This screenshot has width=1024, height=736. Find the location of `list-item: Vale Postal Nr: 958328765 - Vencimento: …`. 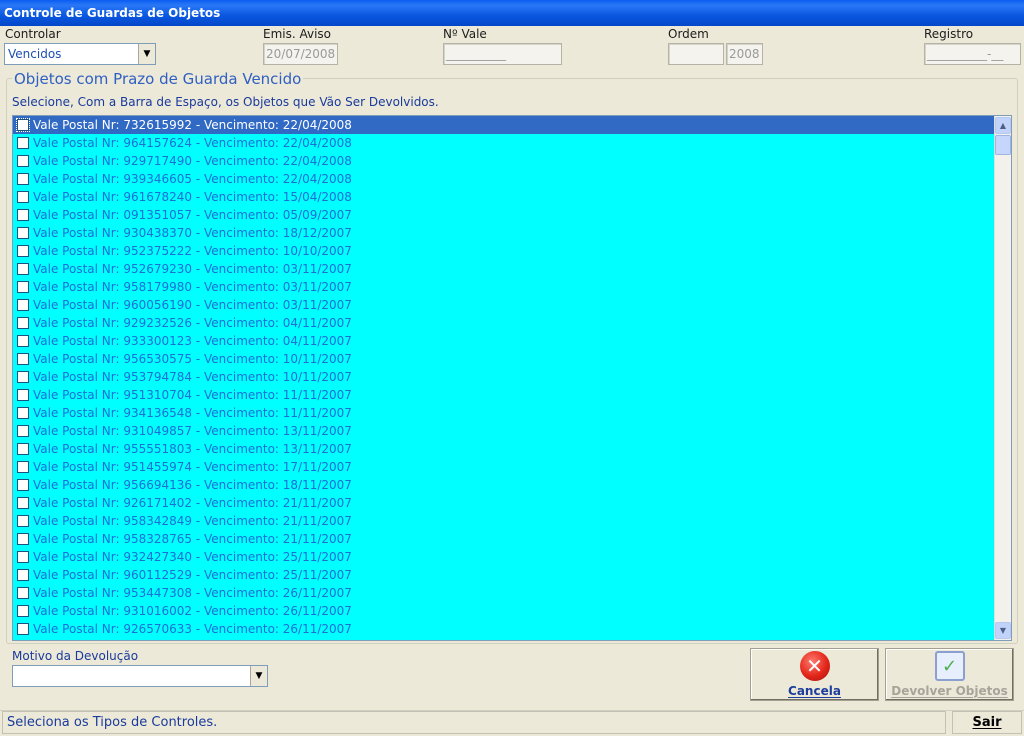

list-item: Vale Postal Nr: 958328765 - Vencimento: … is located at coordinates (504, 539).